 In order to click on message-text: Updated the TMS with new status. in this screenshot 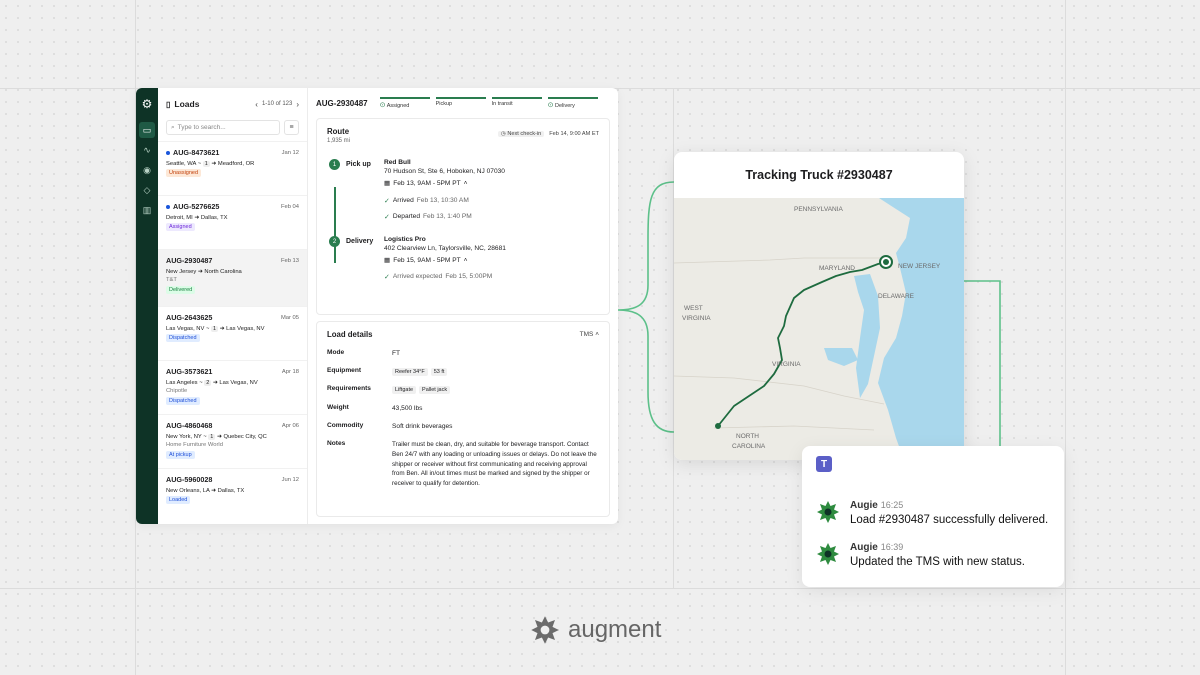, I will do `click(937, 562)`.